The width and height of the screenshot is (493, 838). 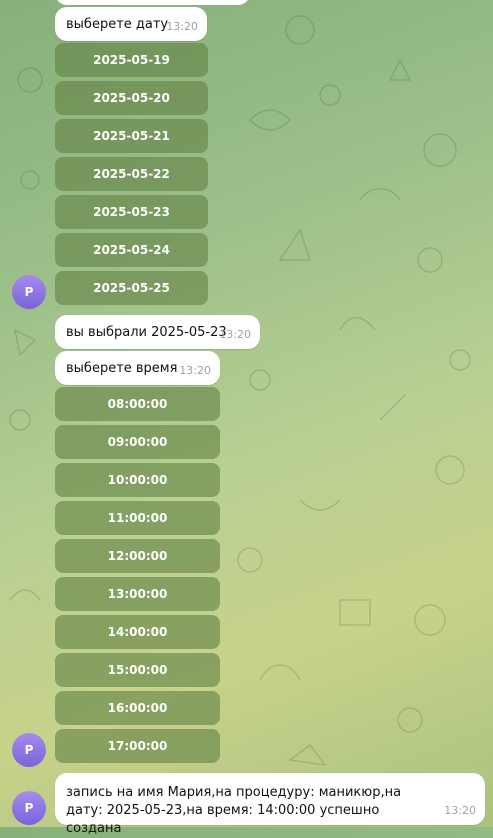 I want to click on date-button-2025-05-23: 2025-05-23, so click(x=131, y=212).